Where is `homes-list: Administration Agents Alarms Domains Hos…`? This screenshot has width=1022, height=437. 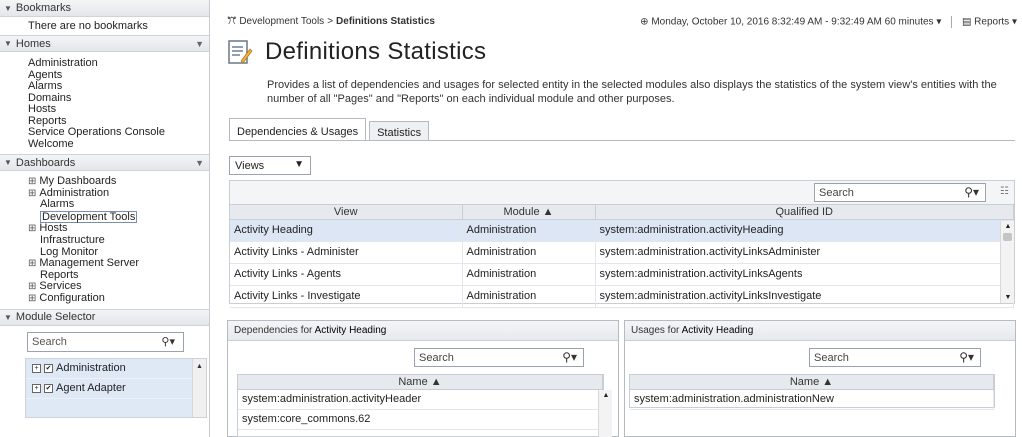 homes-list: Administration Agents Alarms Domains Hos… is located at coordinates (104, 103).